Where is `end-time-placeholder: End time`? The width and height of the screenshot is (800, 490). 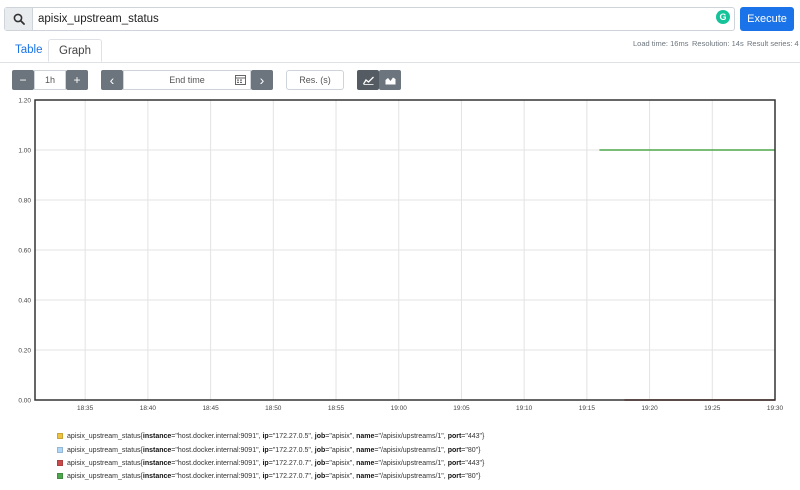 end-time-placeholder: End time is located at coordinates (187, 80).